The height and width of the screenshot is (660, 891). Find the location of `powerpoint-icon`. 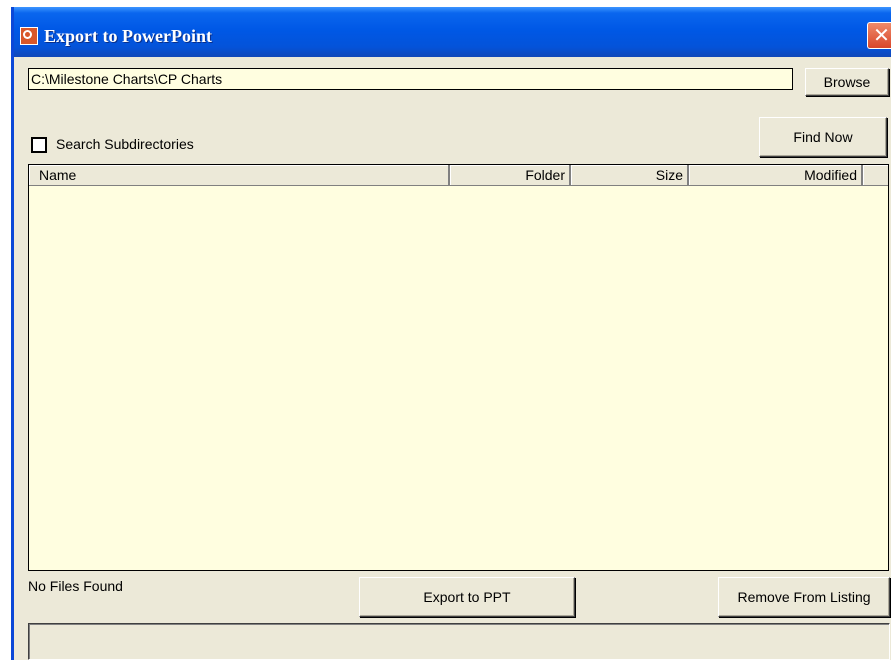

powerpoint-icon is located at coordinates (29, 36).